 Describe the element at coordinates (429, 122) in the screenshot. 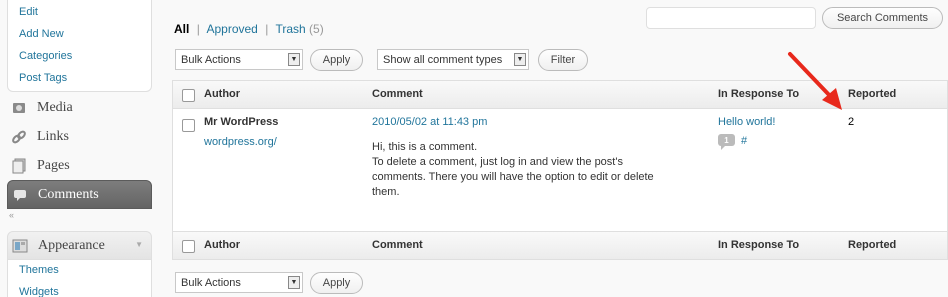

I see `comment-date-link: 2010/05/02 at 11:43 pm` at that location.